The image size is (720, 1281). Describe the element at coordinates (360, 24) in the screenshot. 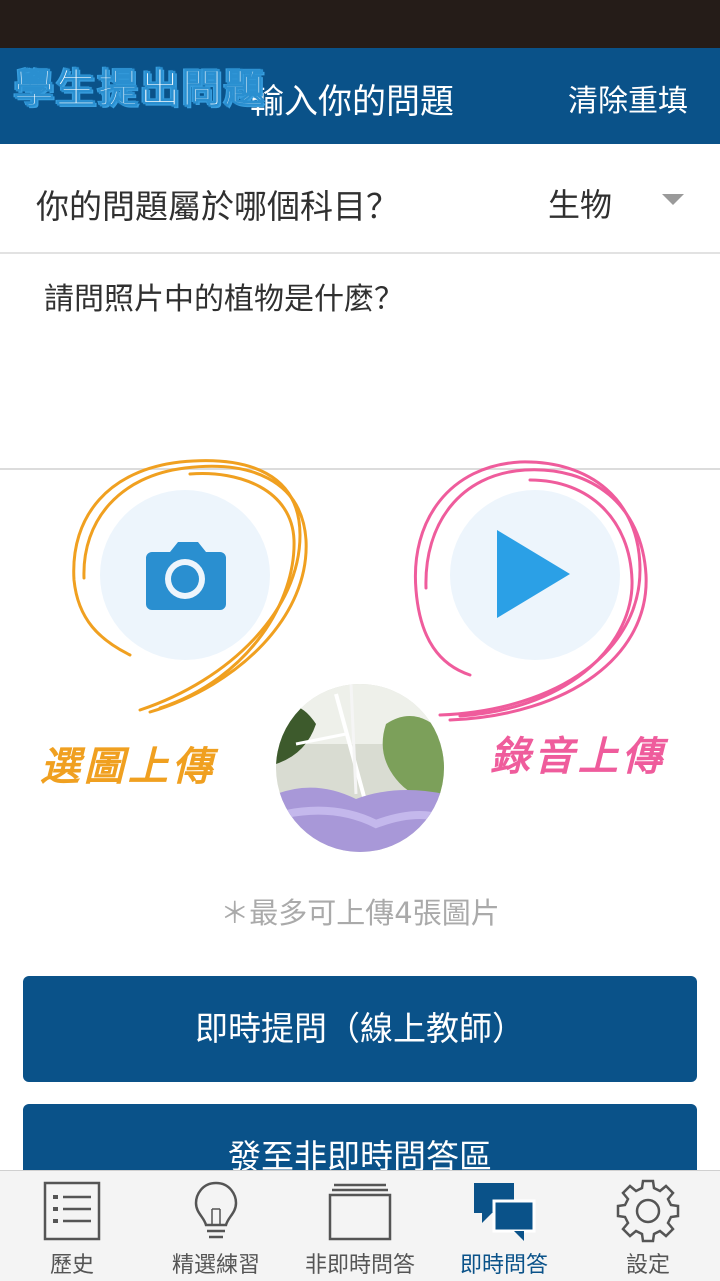

I see `status-bar` at that location.